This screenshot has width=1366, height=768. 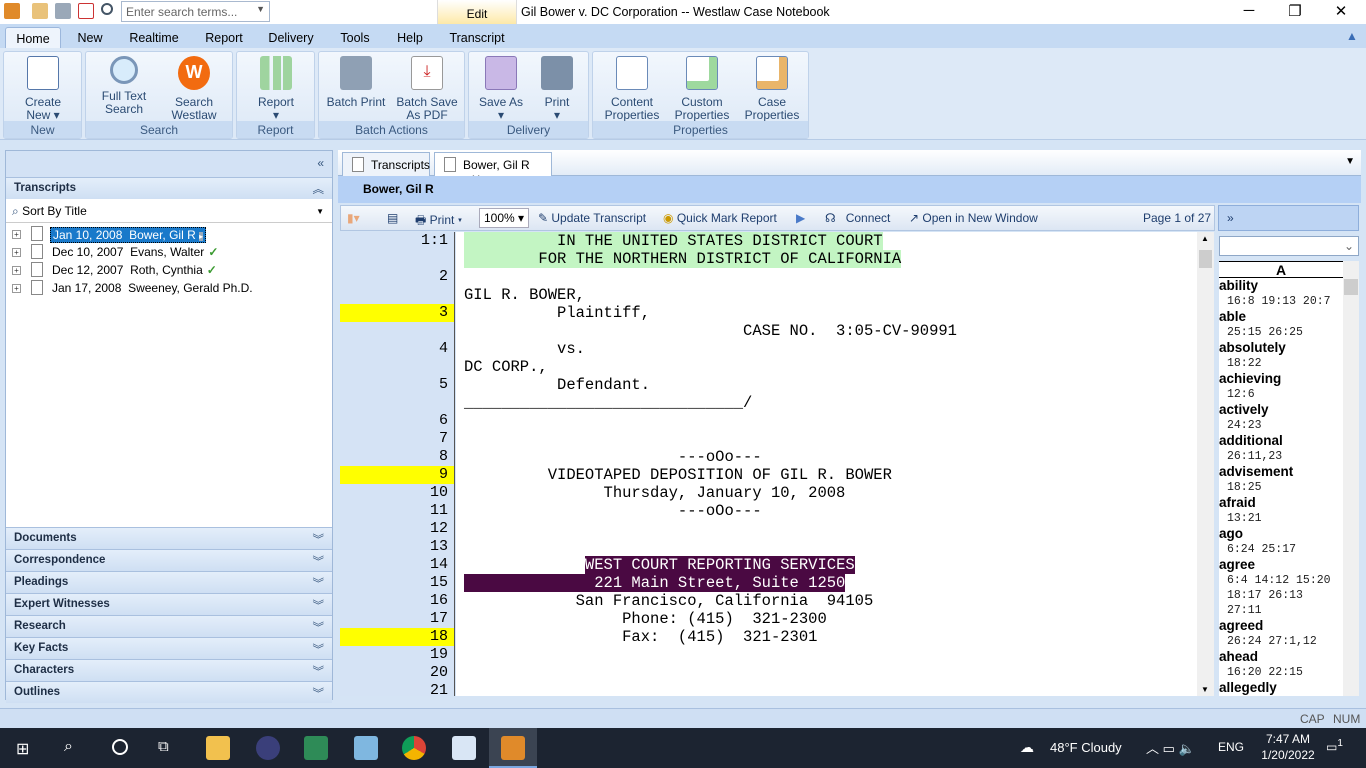 What do you see at coordinates (1281, 641) in the screenshot?
I see `index-references: 26:24 27:1,12` at bounding box center [1281, 641].